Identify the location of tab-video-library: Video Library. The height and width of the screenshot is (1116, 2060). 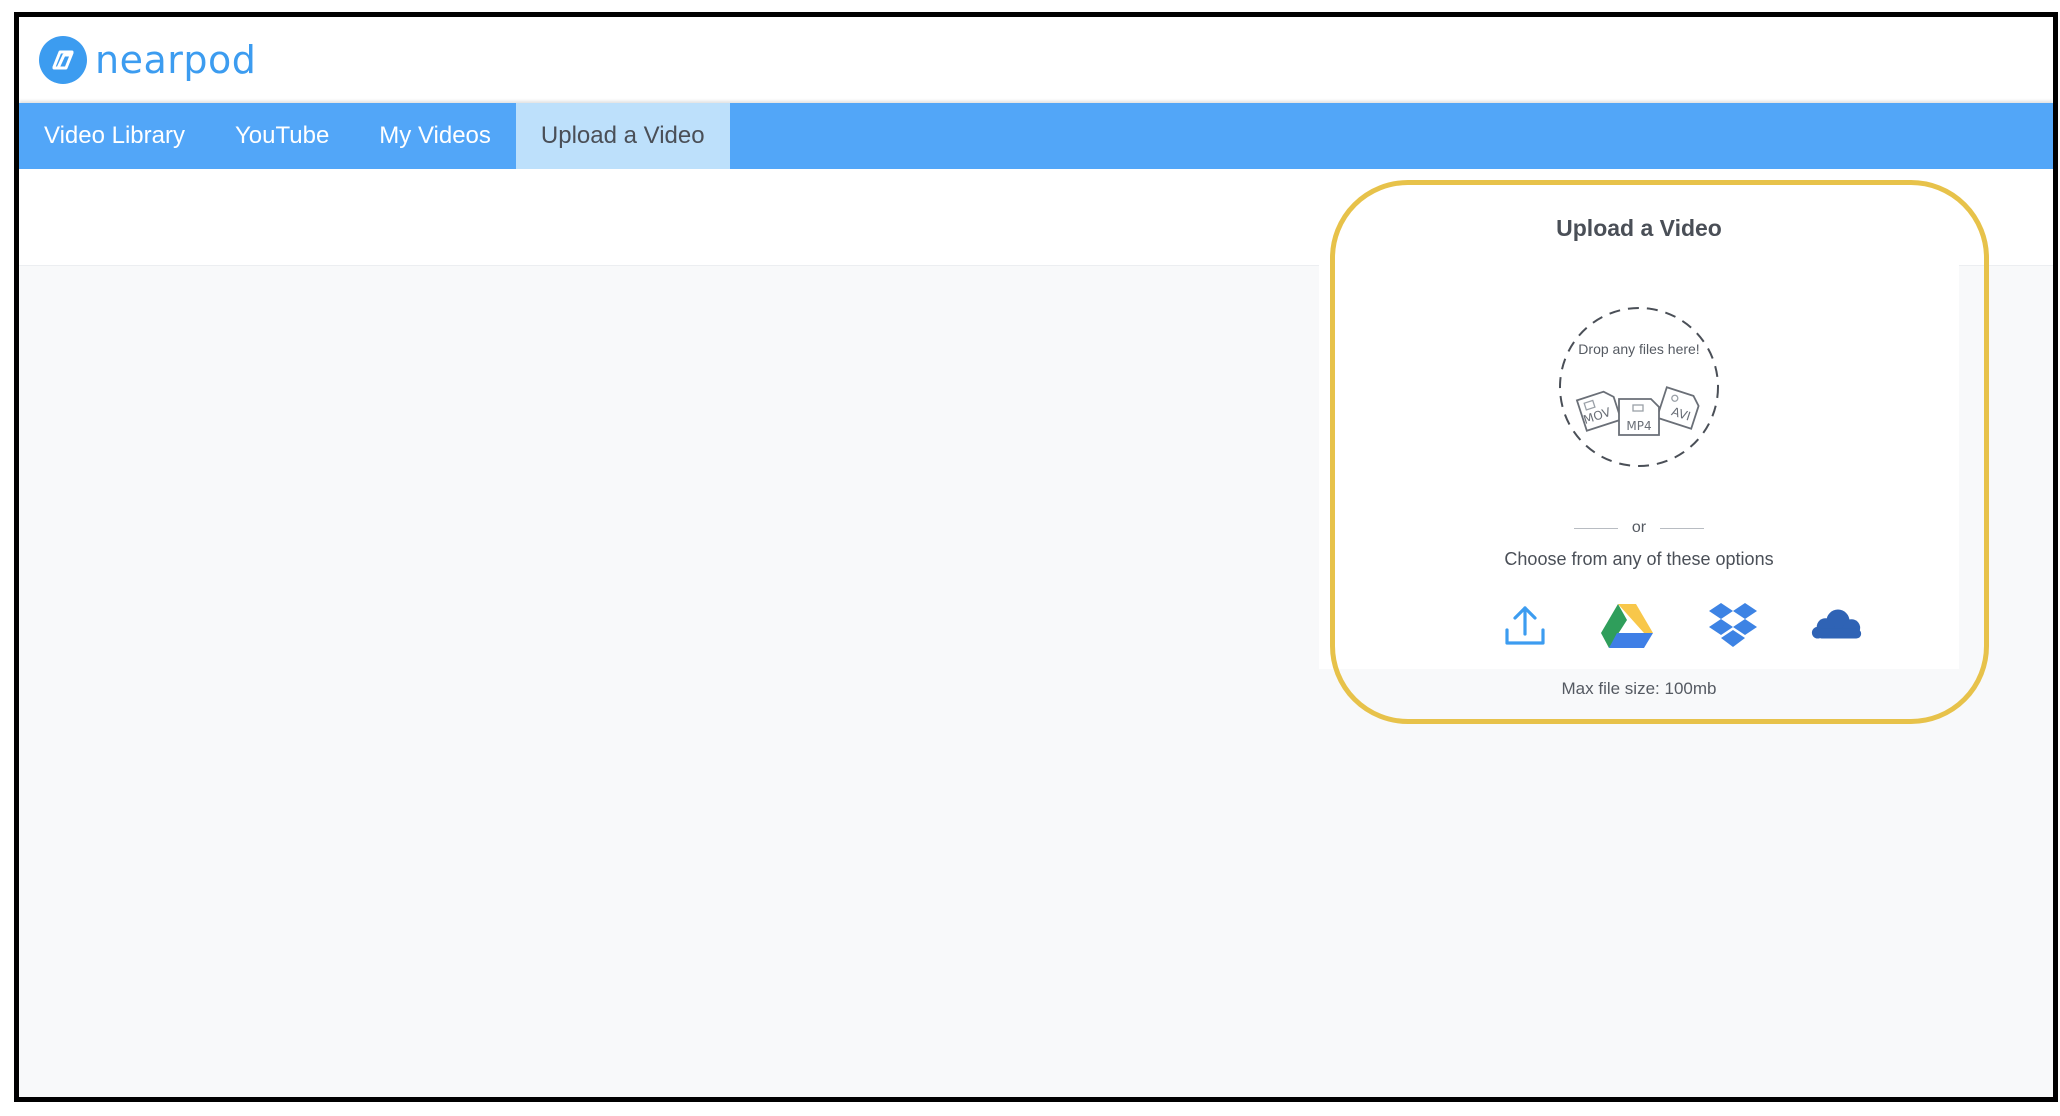
(114, 136).